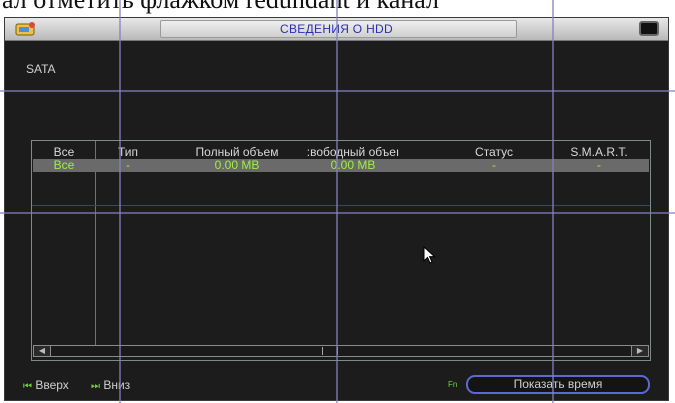  What do you see at coordinates (599, 152) in the screenshot?
I see `header-smart: S.M.A.R.T.` at bounding box center [599, 152].